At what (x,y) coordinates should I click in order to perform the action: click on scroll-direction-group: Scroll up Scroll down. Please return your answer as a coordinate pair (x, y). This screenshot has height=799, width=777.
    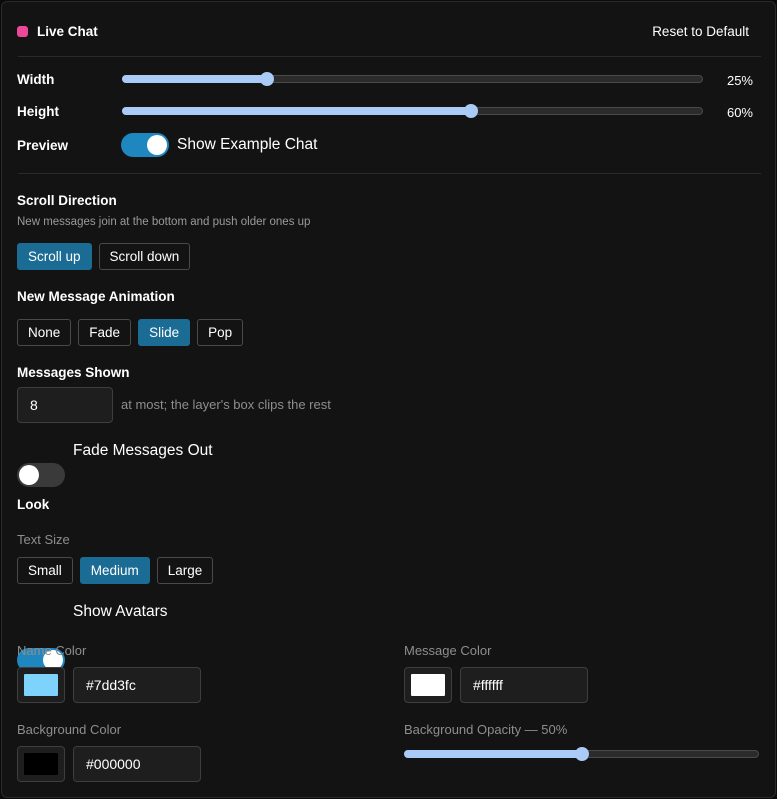
    Looking at the image, I should click on (104, 256).